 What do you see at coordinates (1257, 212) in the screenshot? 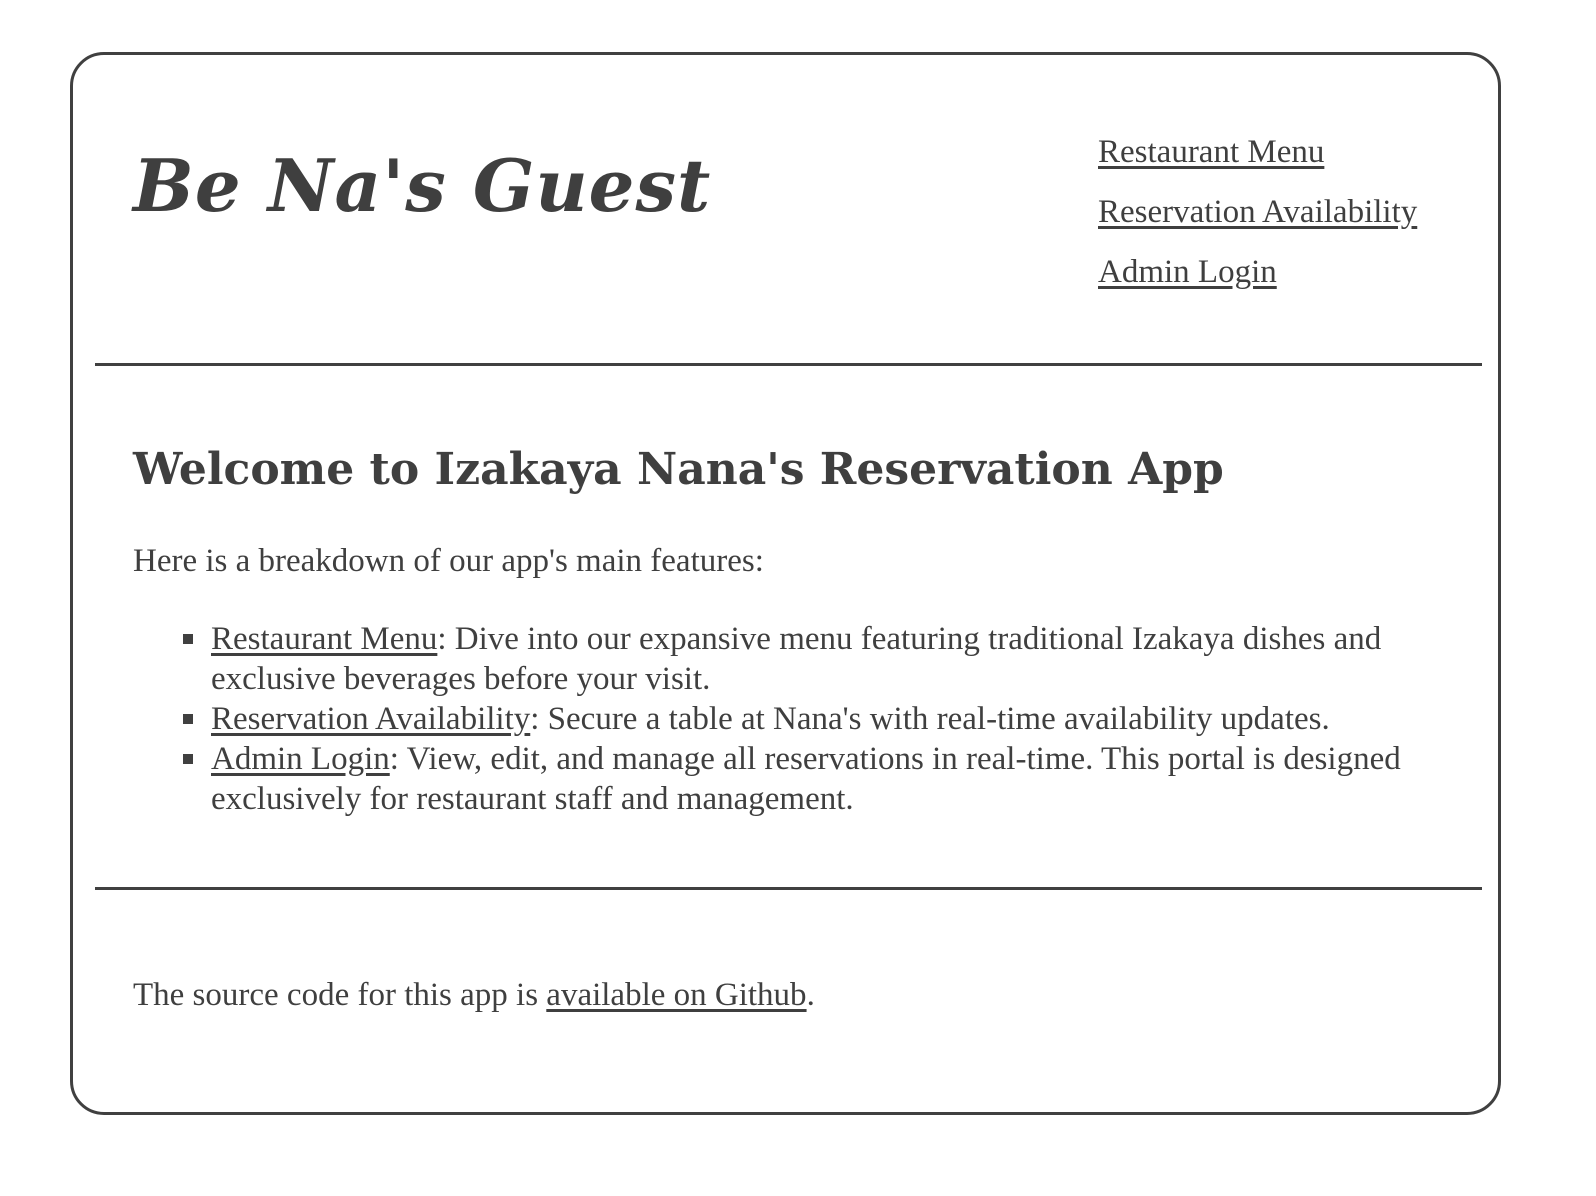
I see `nav-link-reservation-availability: Reservation Availability` at bounding box center [1257, 212].